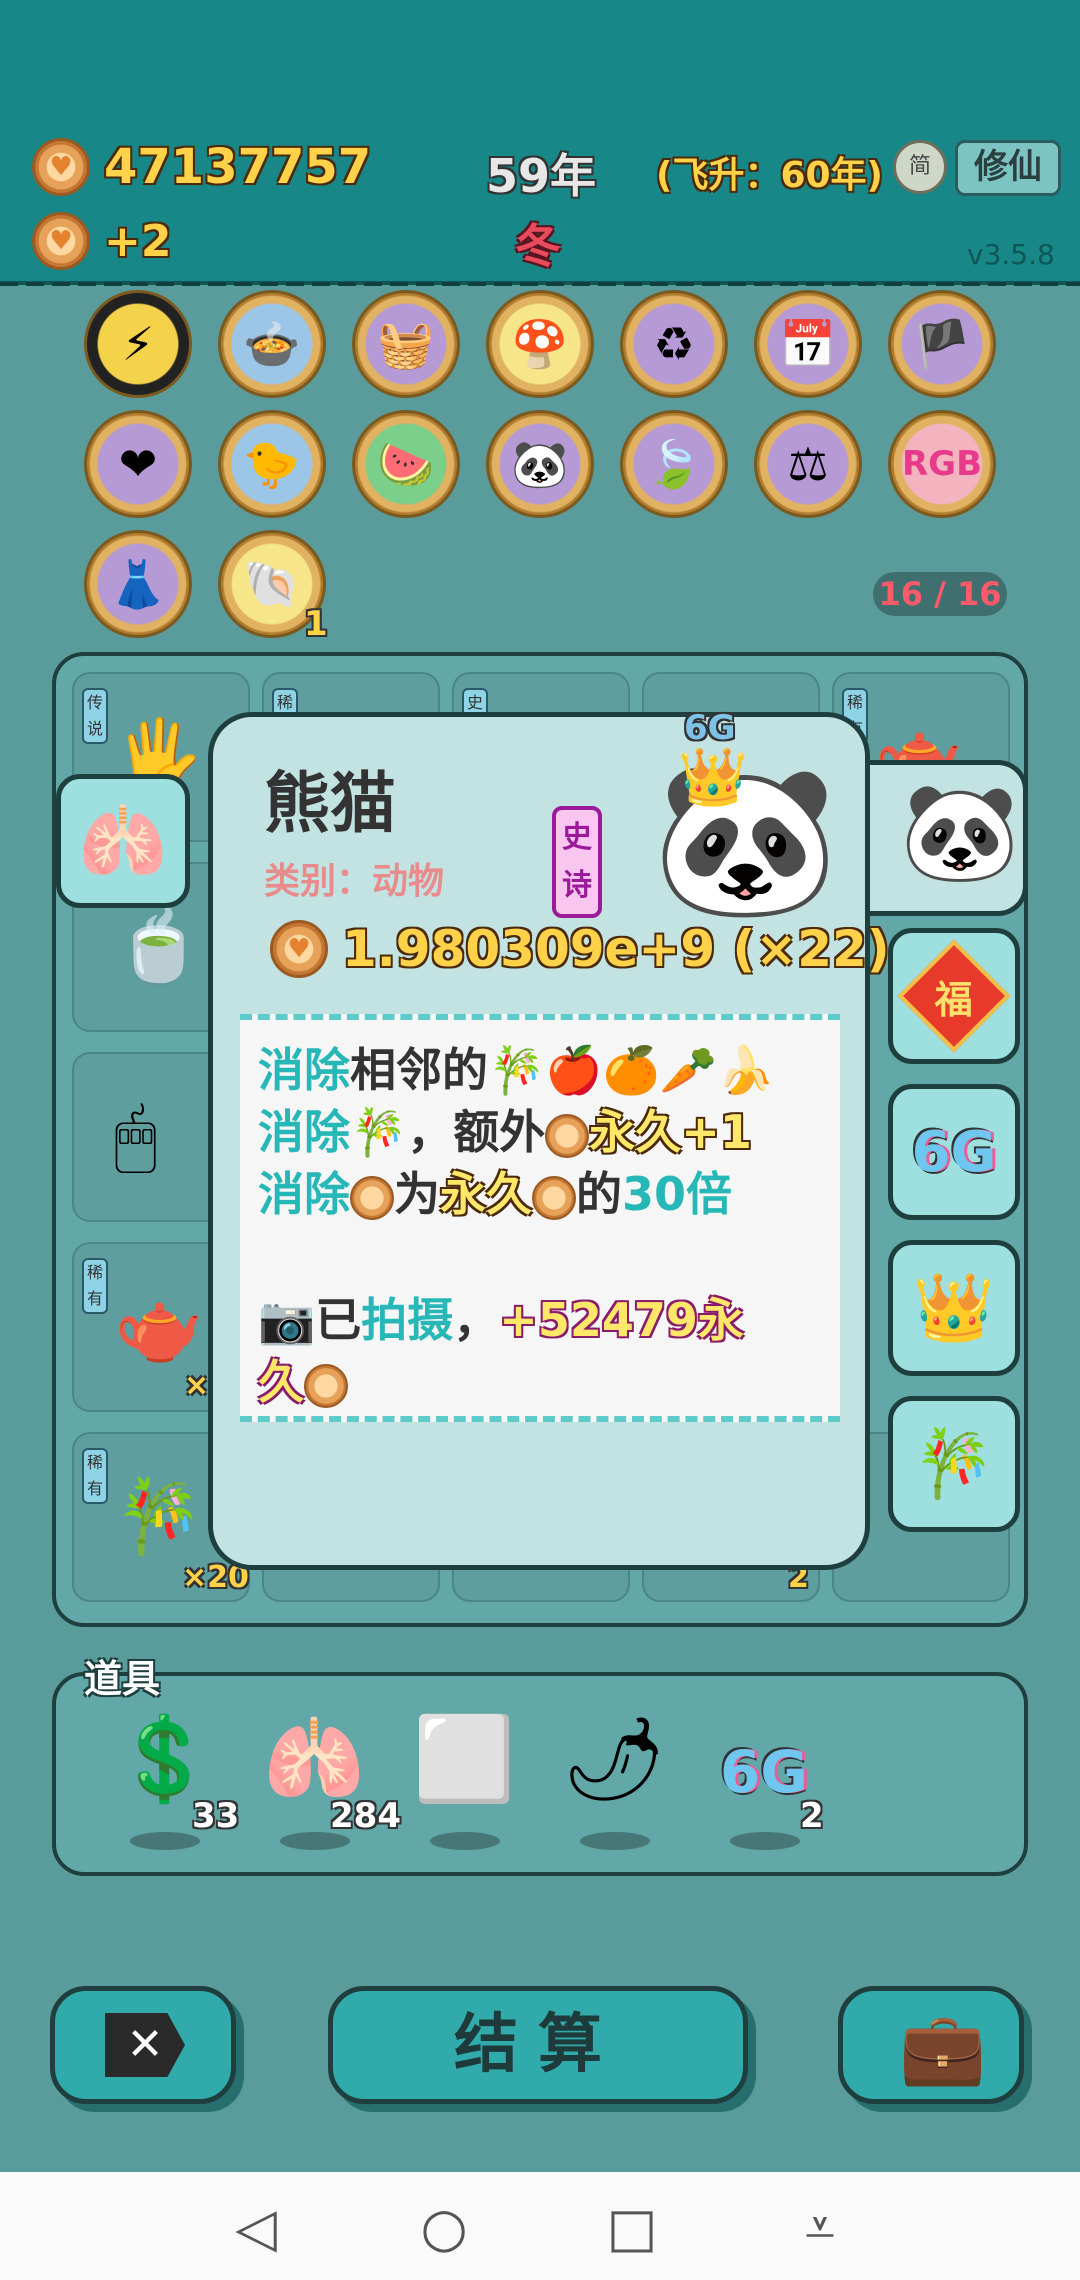 The width and height of the screenshot is (1080, 2280). Describe the element at coordinates (272, 344) in the screenshot. I see `rice-cooker-icon: 🍲` at that location.